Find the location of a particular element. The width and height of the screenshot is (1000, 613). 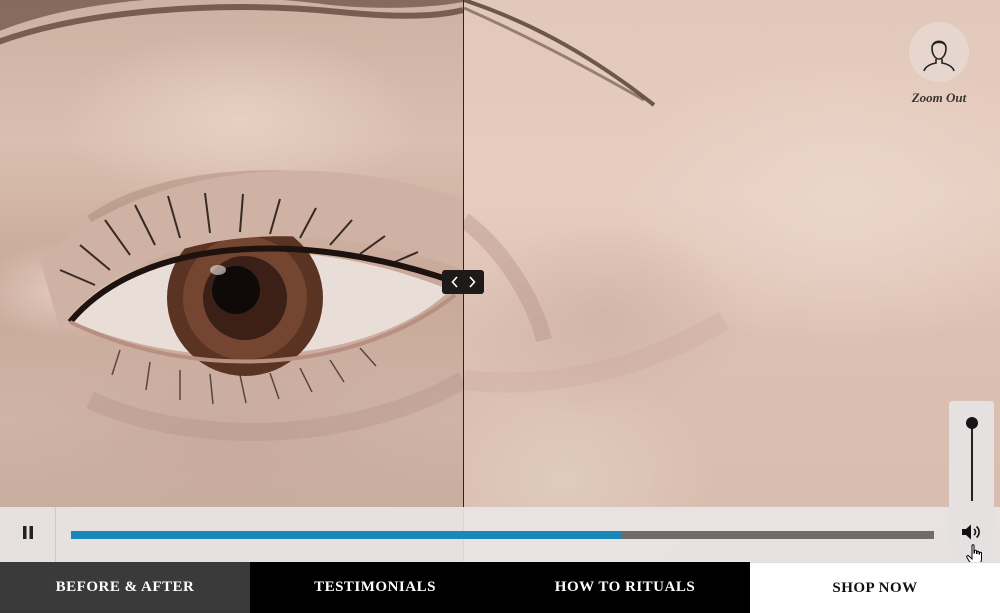

nav-before-after: BEFORE & AFTER is located at coordinates (125, 587).